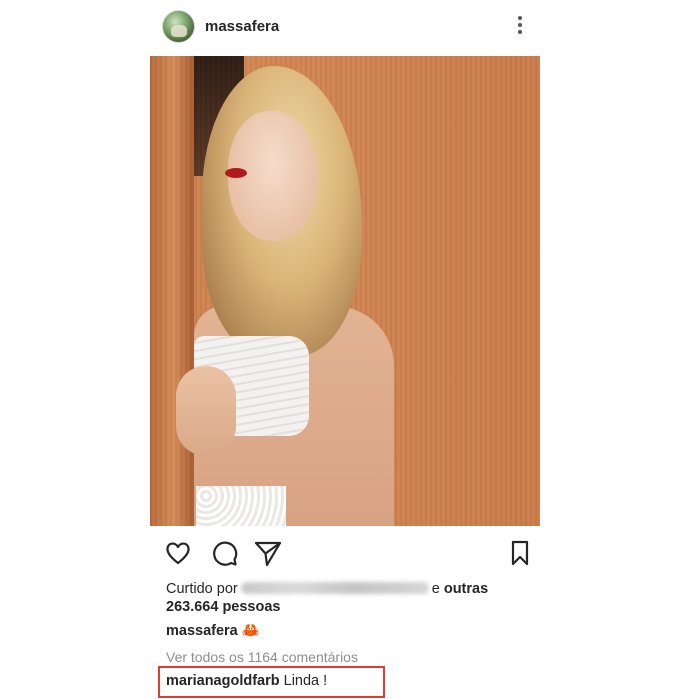 This screenshot has width=697, height=699. What do you see at coordinates (520, 553) in the screenshot?
I see `bookmark-icon` at bounding box center [520, 553].